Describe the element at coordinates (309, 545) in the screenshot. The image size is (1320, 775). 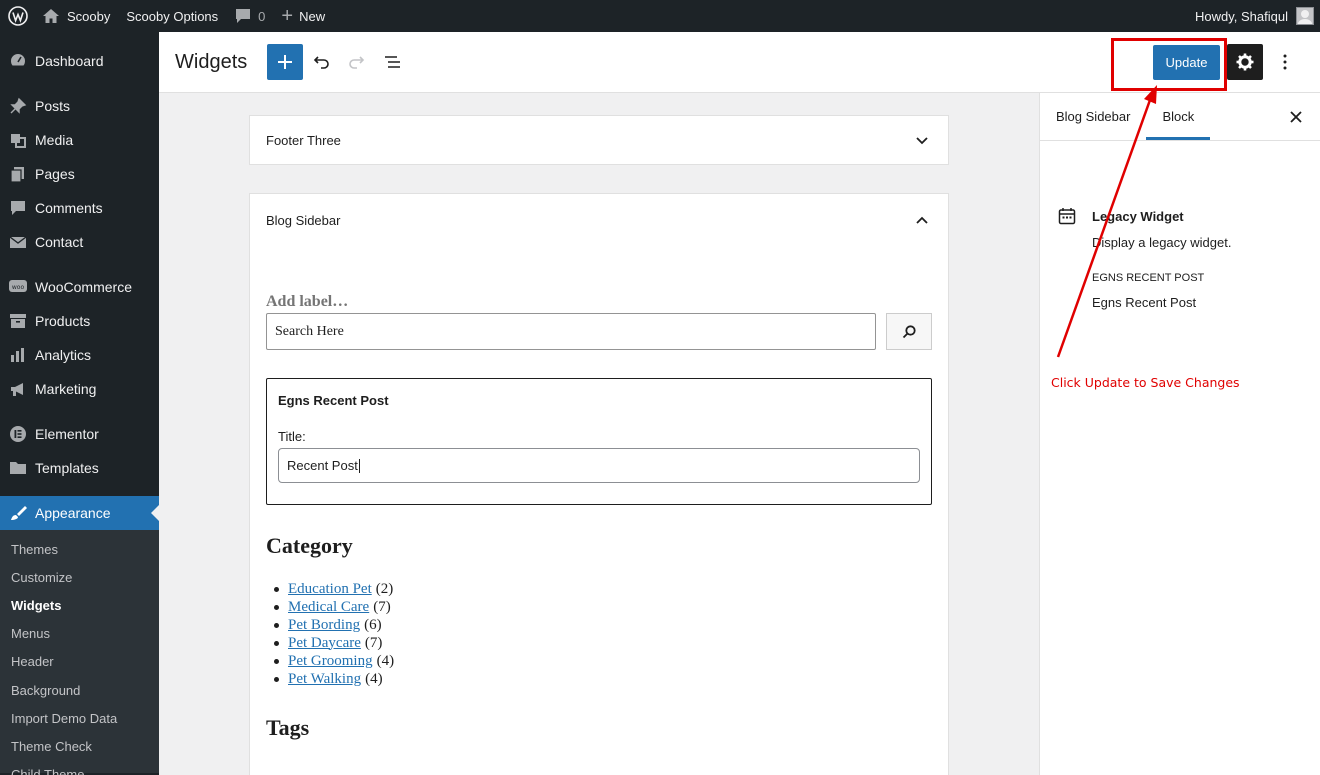
I see `category-heading: Category` at that location.